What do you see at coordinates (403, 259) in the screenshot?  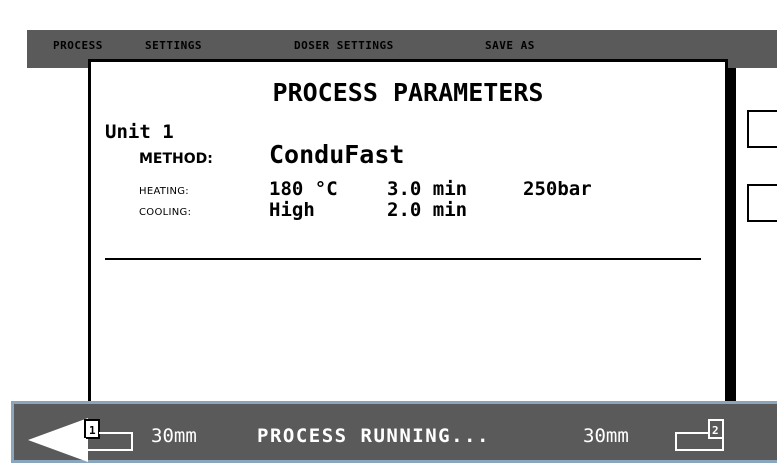 I see `dialog-divider` at bounding box center [403, 259].